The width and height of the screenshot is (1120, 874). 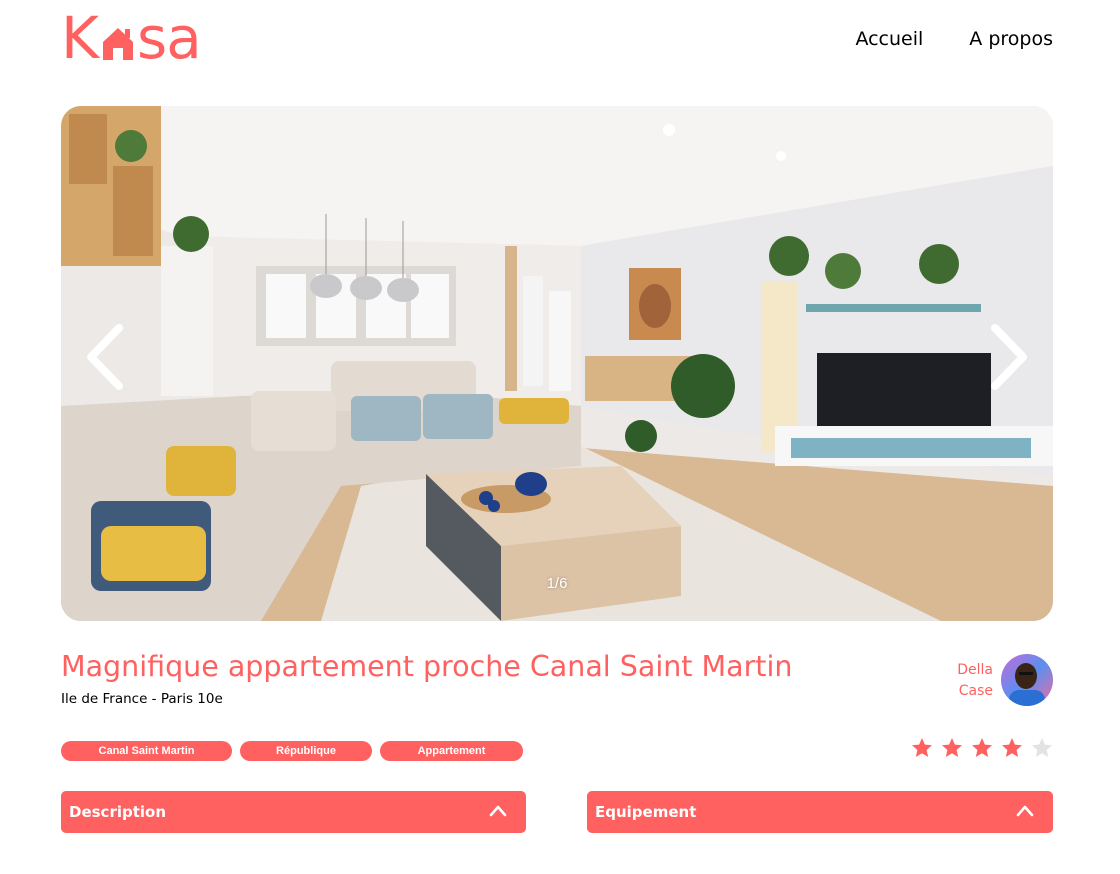 I want to click on nav-link-about: A propos, so click(x=1011, y=39).